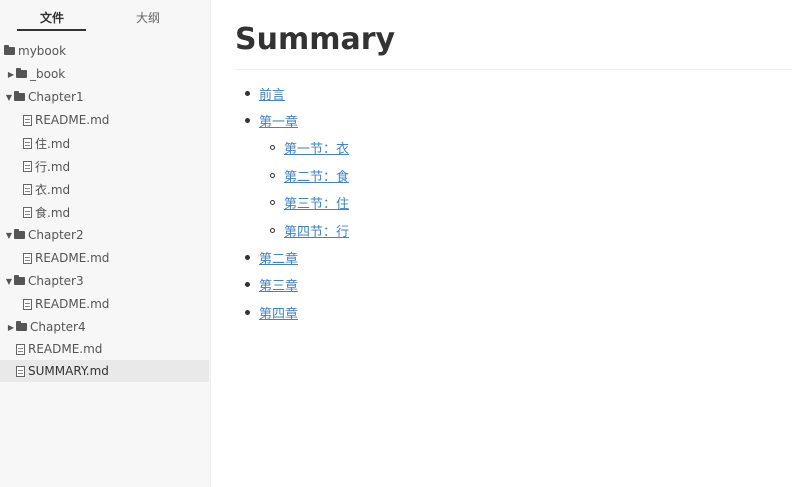 Image resolution: width=802 pixels, height=487 pixels. I want to click on tree-item-root-readme: README.md, so click(104, 349).